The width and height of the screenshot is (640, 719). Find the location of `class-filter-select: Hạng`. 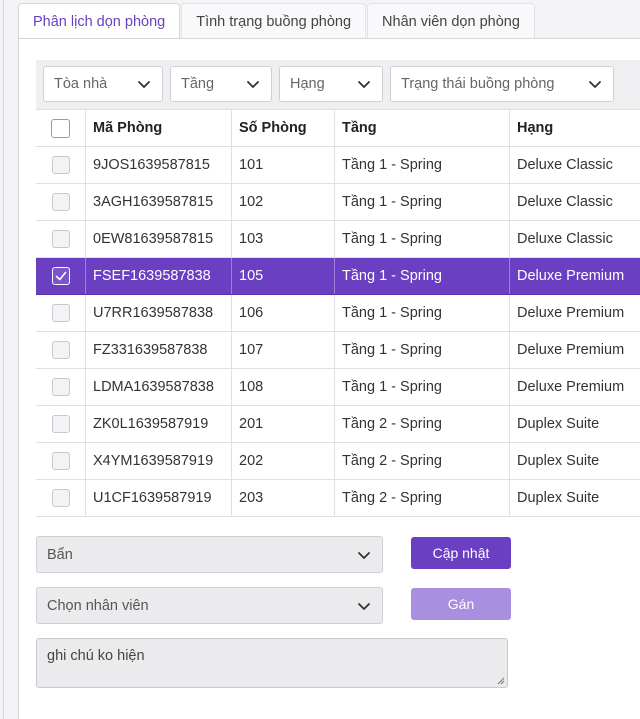

class-filter-select: Hạng is located at coordinates (331, 84).